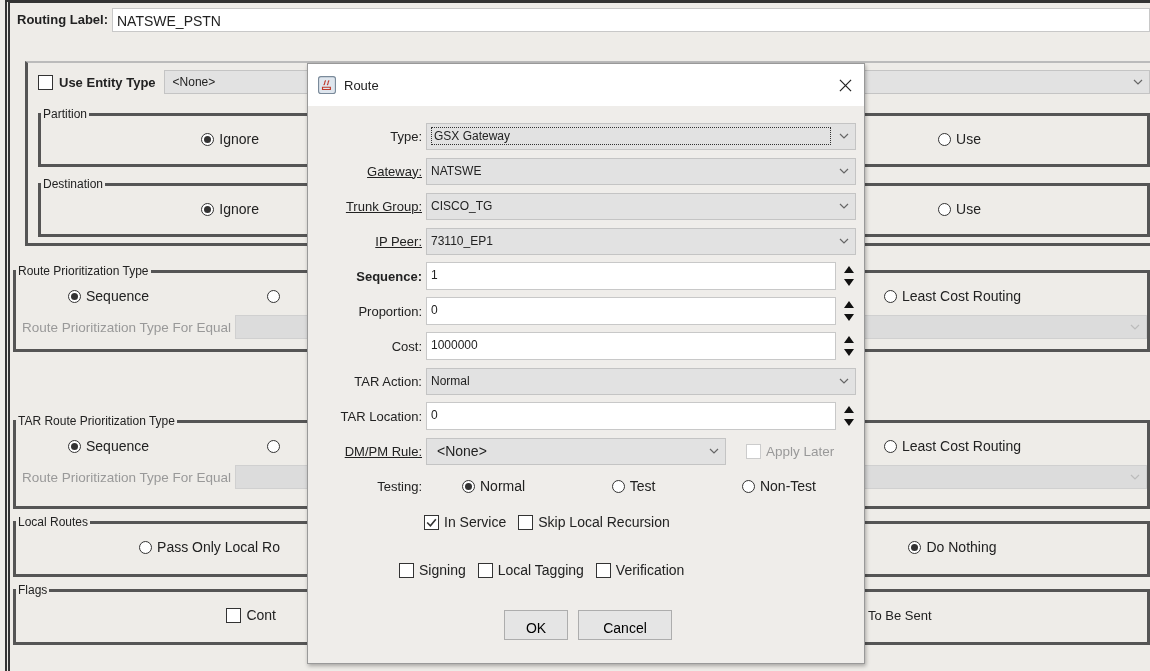 The height and width of the screenshot is (671, 1150). I want to click on radio-label: Normal, so click(503, 486).